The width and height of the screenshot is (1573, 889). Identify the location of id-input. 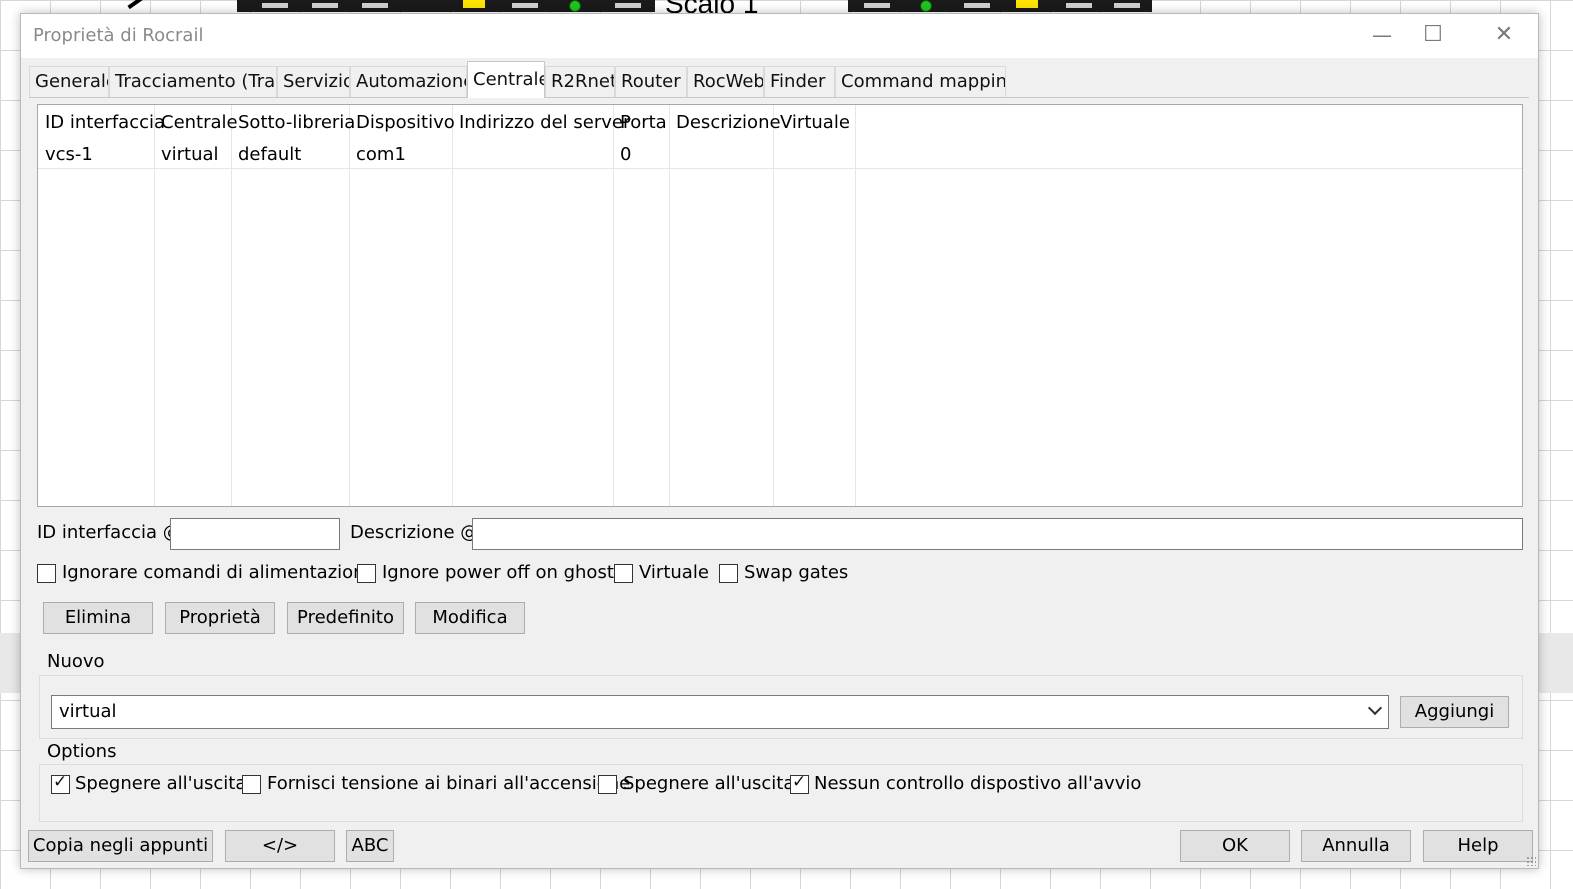
(255, 534).